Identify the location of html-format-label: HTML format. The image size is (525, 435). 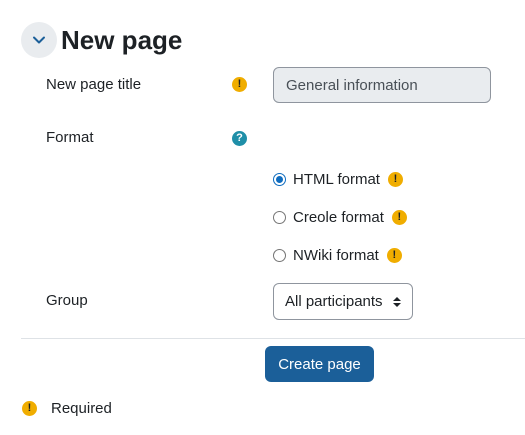
(336, 179).